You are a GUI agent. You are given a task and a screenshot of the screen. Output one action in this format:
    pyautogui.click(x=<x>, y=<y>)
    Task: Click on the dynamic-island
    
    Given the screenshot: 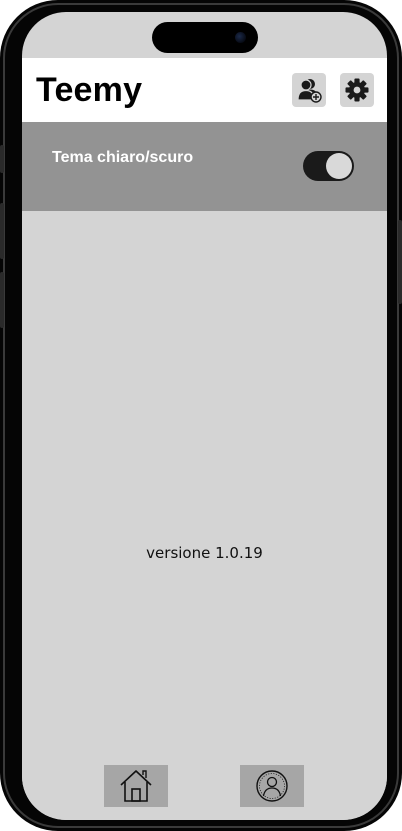 What is the action you would take?
    pyautogui.click(x=205, y=37)
    